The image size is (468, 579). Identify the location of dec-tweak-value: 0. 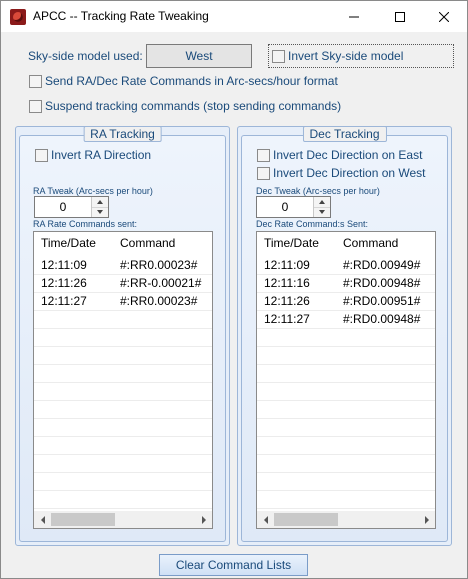
(285, 207).